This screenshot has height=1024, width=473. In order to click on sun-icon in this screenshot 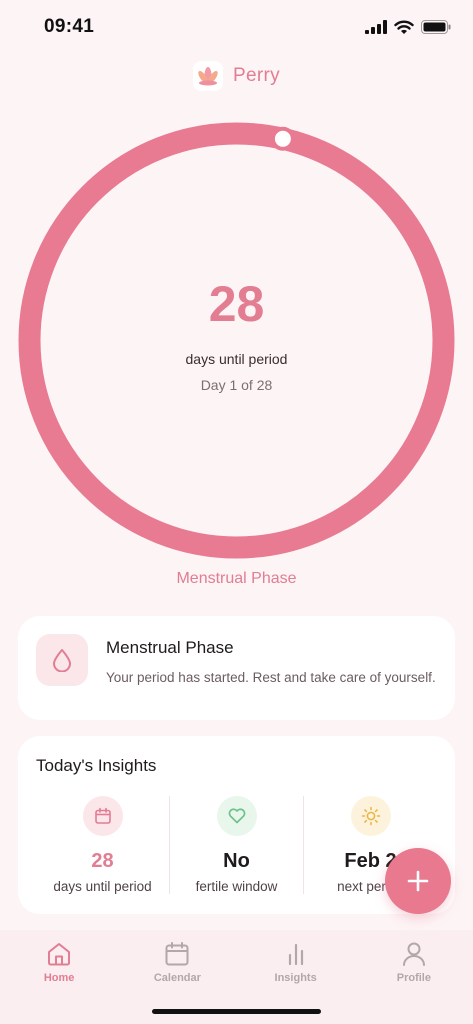, I will do `click(370, 816)`.